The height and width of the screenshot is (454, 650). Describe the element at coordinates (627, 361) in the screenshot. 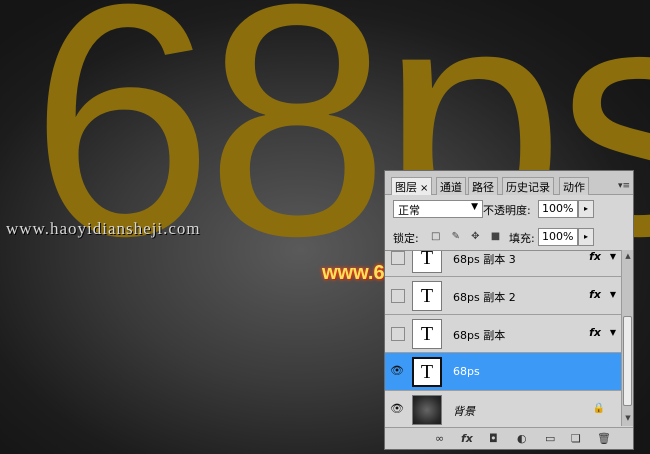

I see `scroll-thumb` at that location.